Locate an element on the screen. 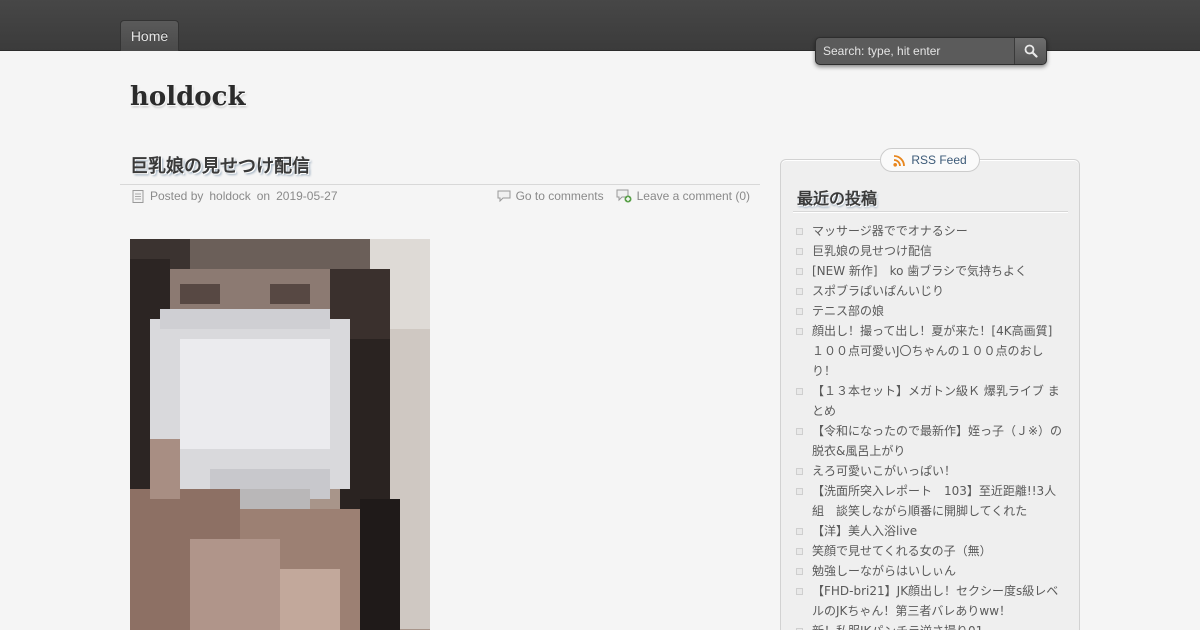 This screenshot has height=630, width=1200. search-button is located at coordinates (1030, 51).